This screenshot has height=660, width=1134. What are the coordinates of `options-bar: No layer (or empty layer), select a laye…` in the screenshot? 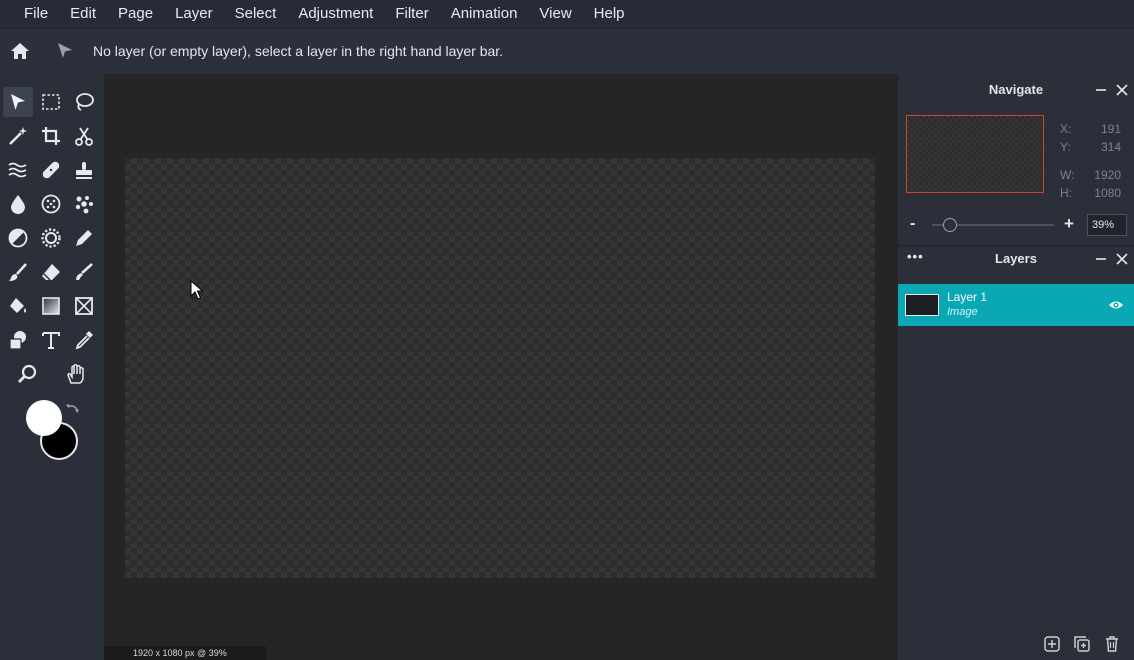 It's located at (567, 51).